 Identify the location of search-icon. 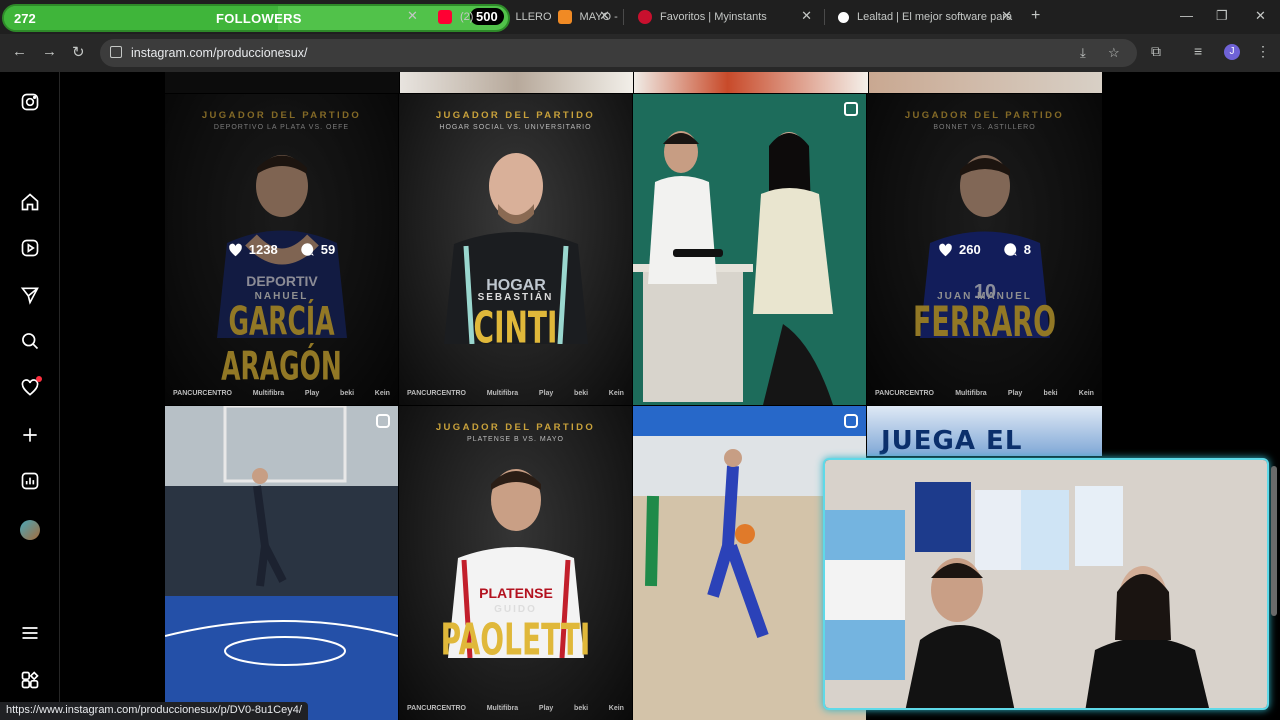
(30, 341).